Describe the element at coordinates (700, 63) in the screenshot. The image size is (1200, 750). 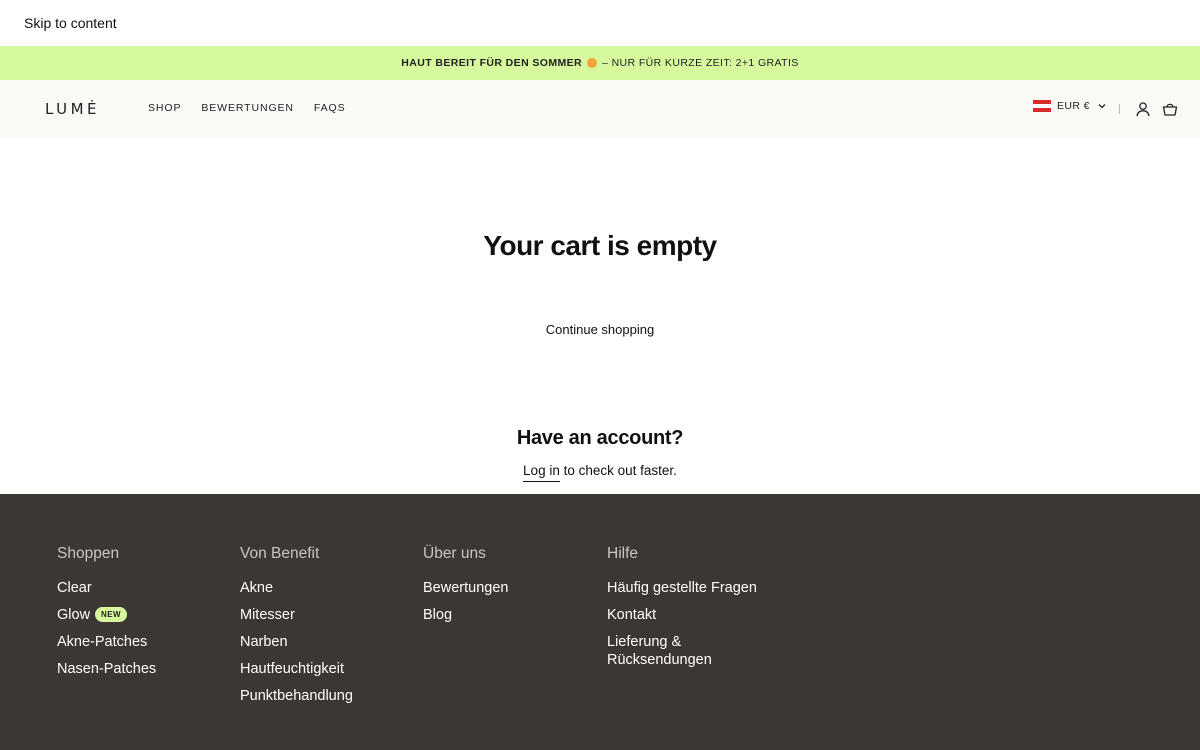
I see `announcement-offer: – NUR FÜR KURZE ZEIT: 2+1 GRATIS` at that location.